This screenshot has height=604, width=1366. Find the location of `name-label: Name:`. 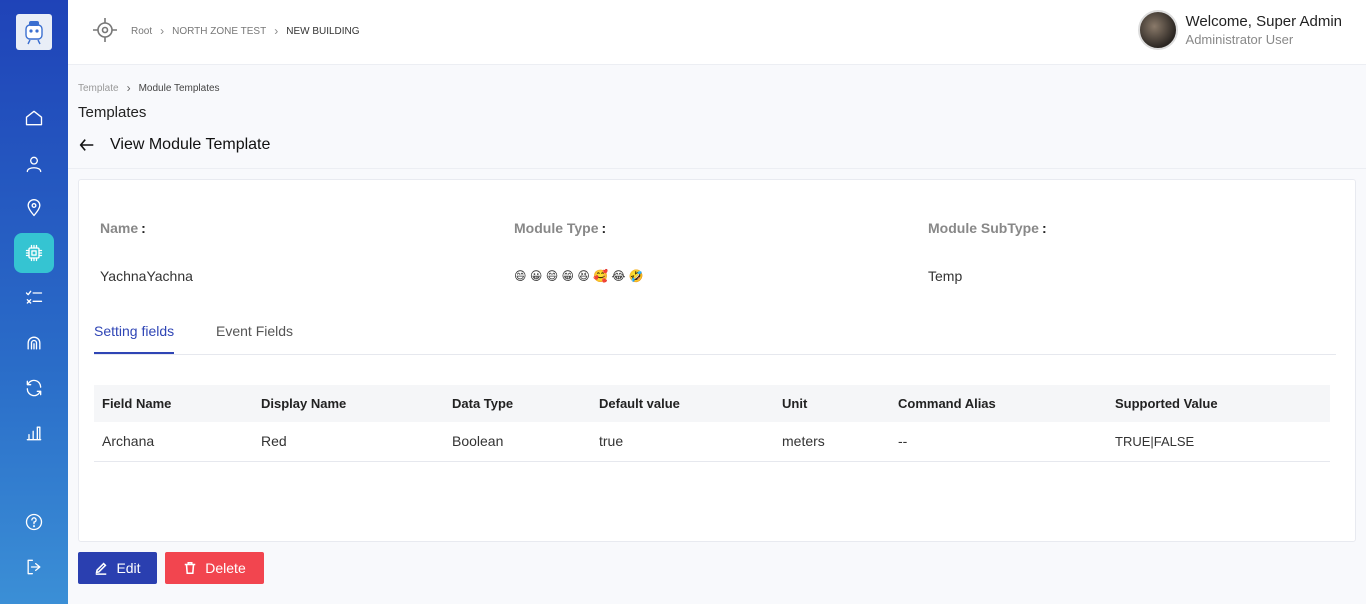

name-label: Name: is located at coordinates (123, 228).